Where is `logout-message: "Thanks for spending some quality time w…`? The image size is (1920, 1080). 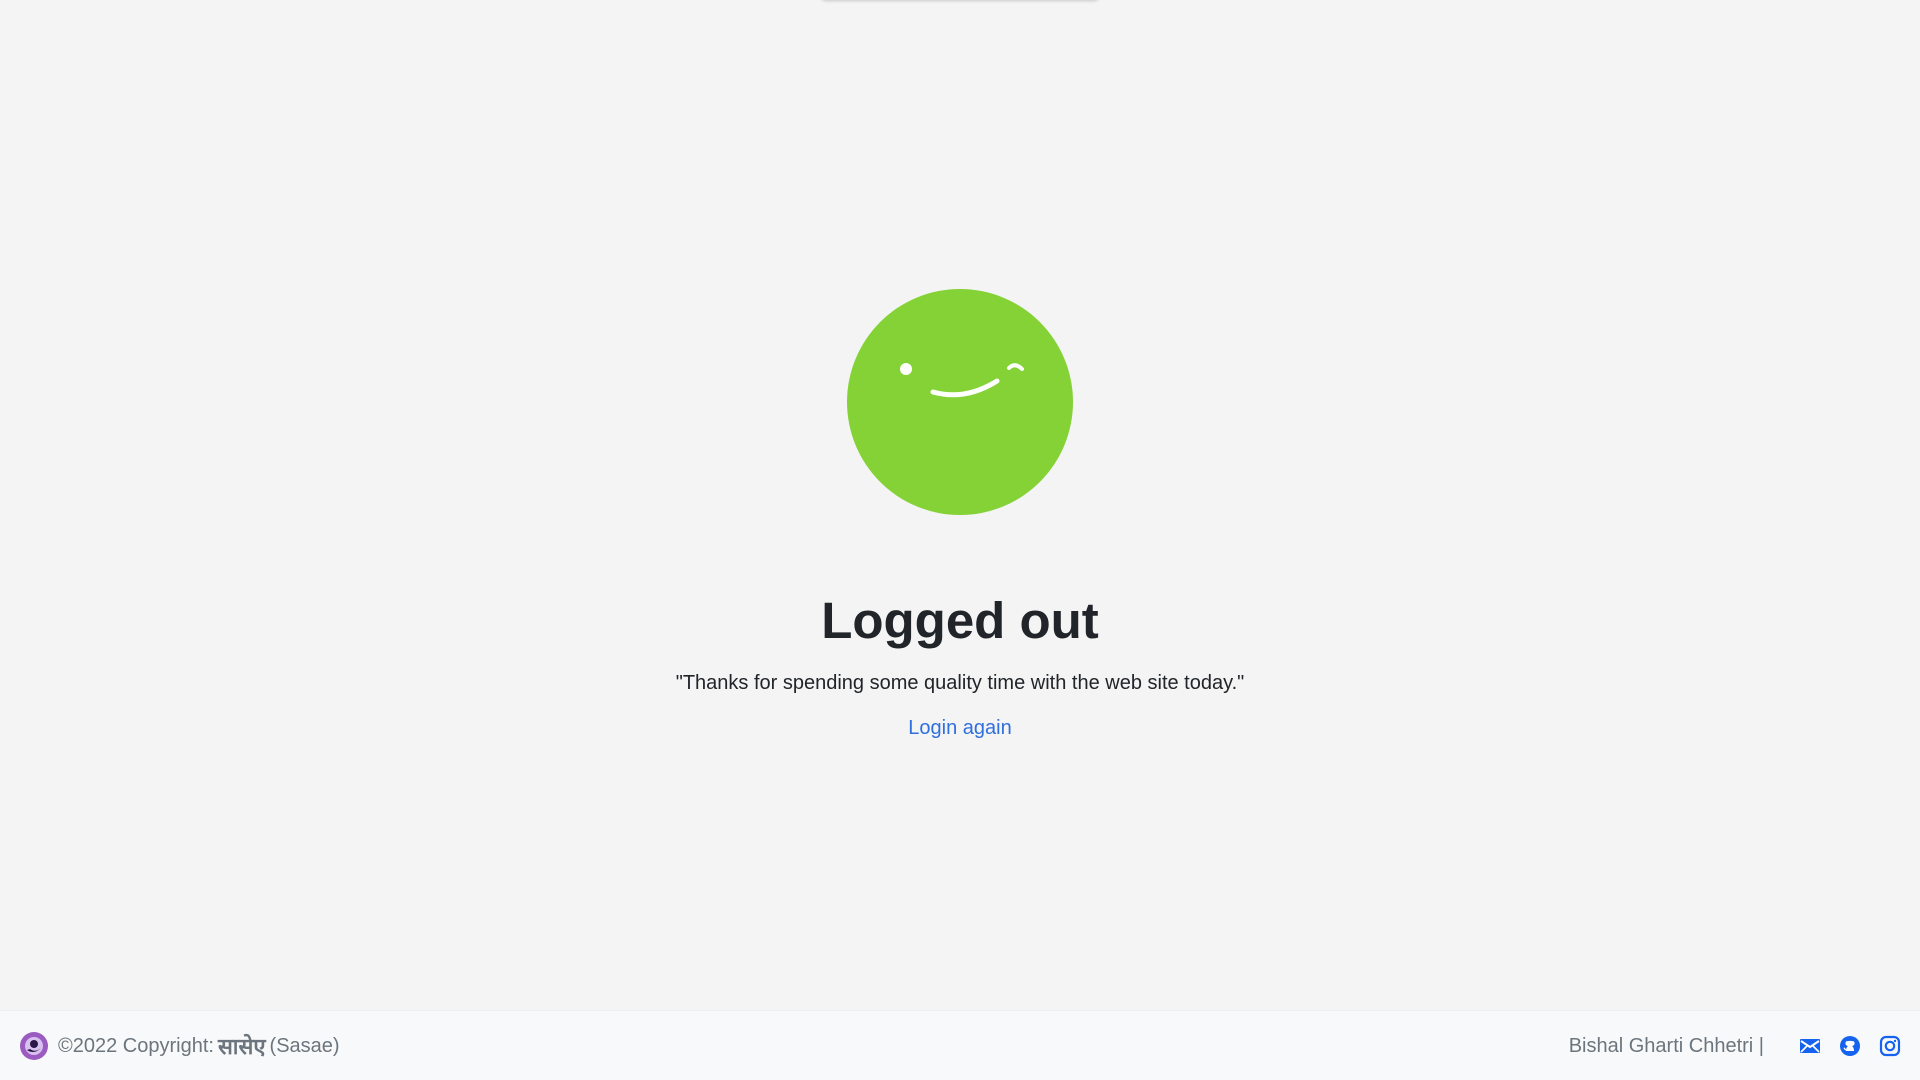 logout-message: "Thanks for spending some quality time w… is located at coordinates (960, 683).